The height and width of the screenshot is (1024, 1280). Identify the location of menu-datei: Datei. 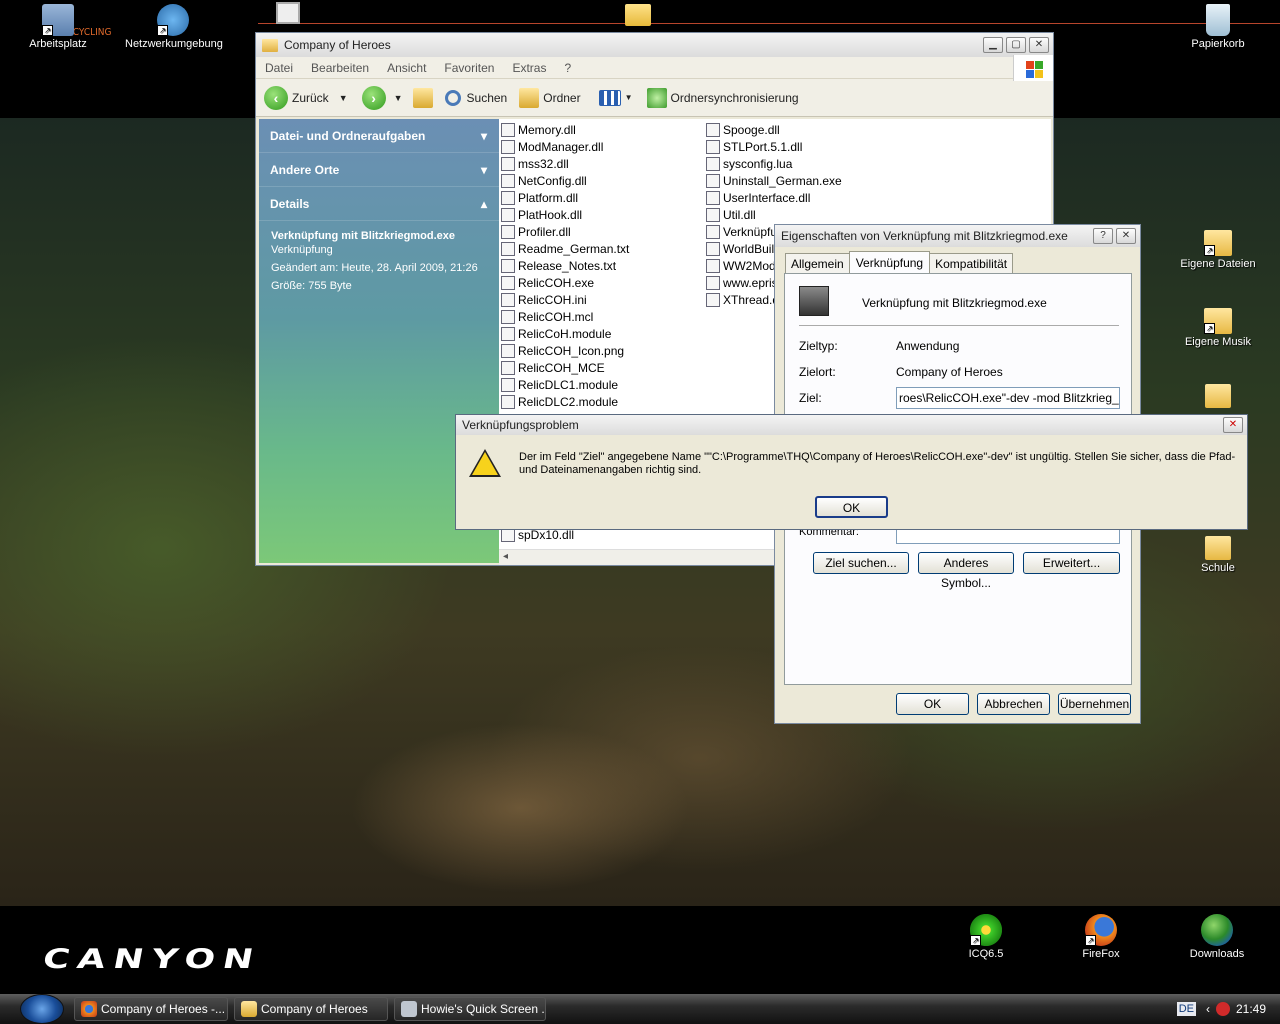
(279, 68).